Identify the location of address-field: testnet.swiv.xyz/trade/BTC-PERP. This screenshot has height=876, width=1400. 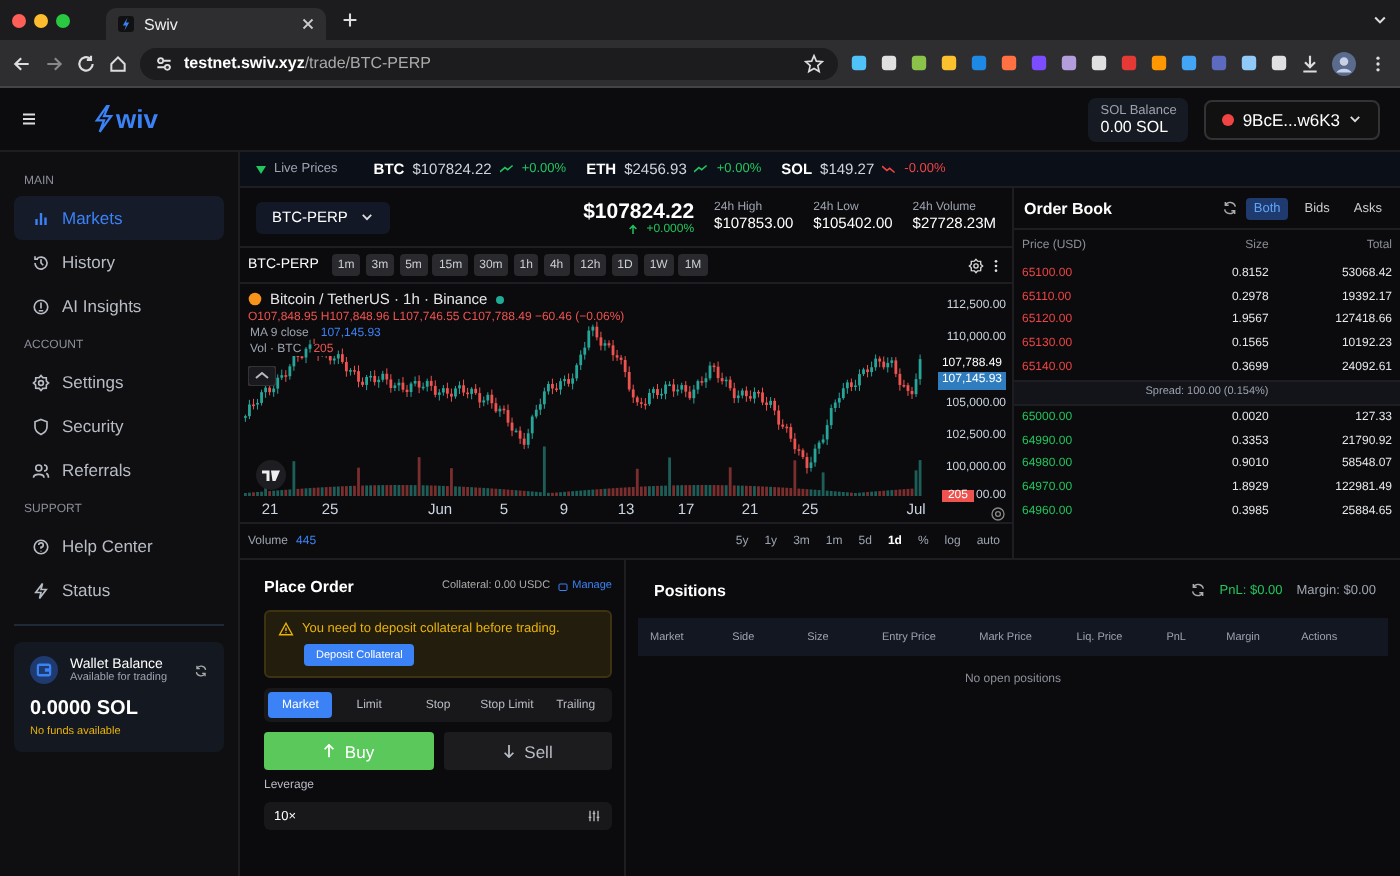
(489, 63).